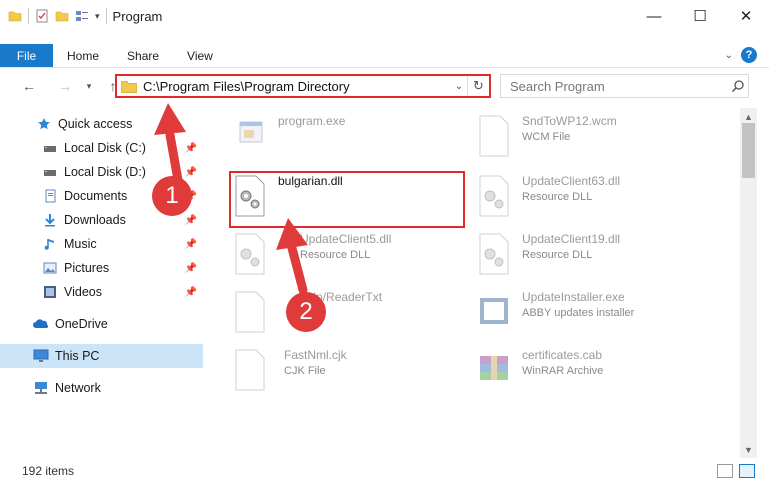  What do you see at coordinates (101, 356) in the screenshot?
I see `sidebar-item-this-pc: This PC` at bounding box center [101, 356].